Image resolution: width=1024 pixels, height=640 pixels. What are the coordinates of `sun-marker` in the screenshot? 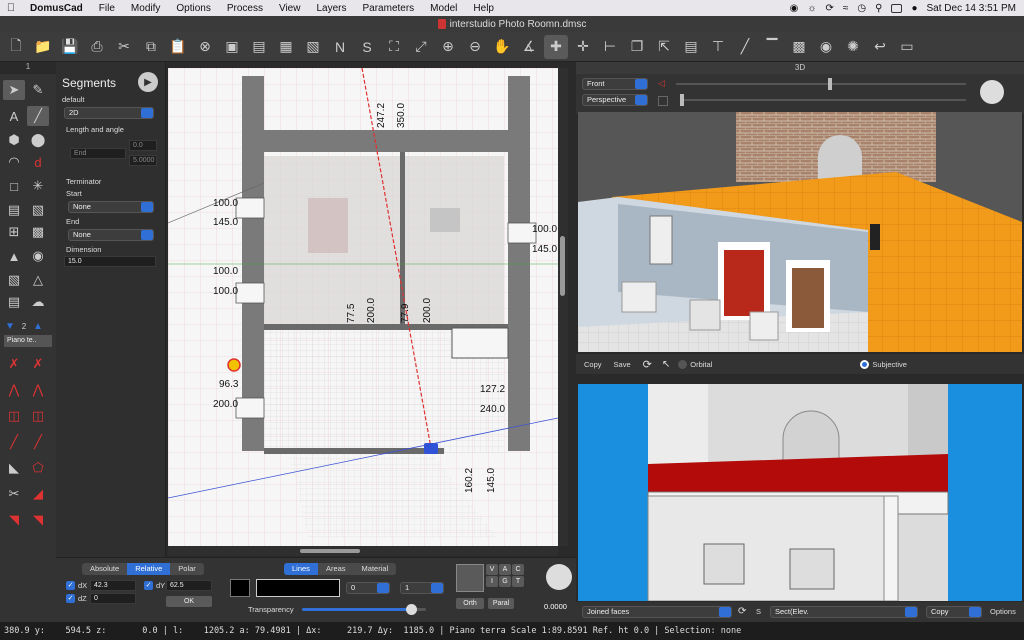 It's located at (234, 365).